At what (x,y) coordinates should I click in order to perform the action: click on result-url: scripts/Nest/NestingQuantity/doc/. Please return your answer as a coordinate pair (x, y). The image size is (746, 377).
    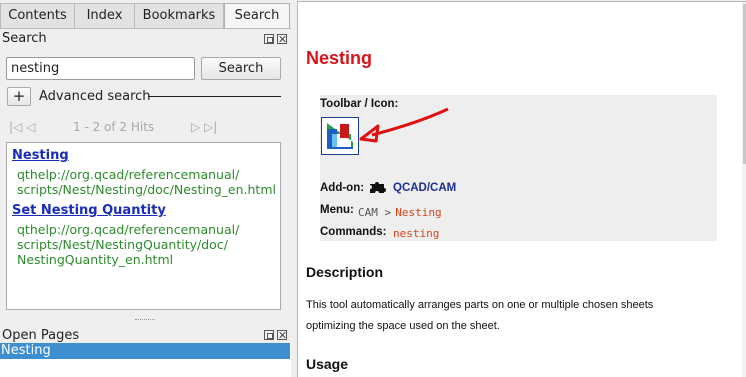
    Looking at the image, I should click on (122, 244).